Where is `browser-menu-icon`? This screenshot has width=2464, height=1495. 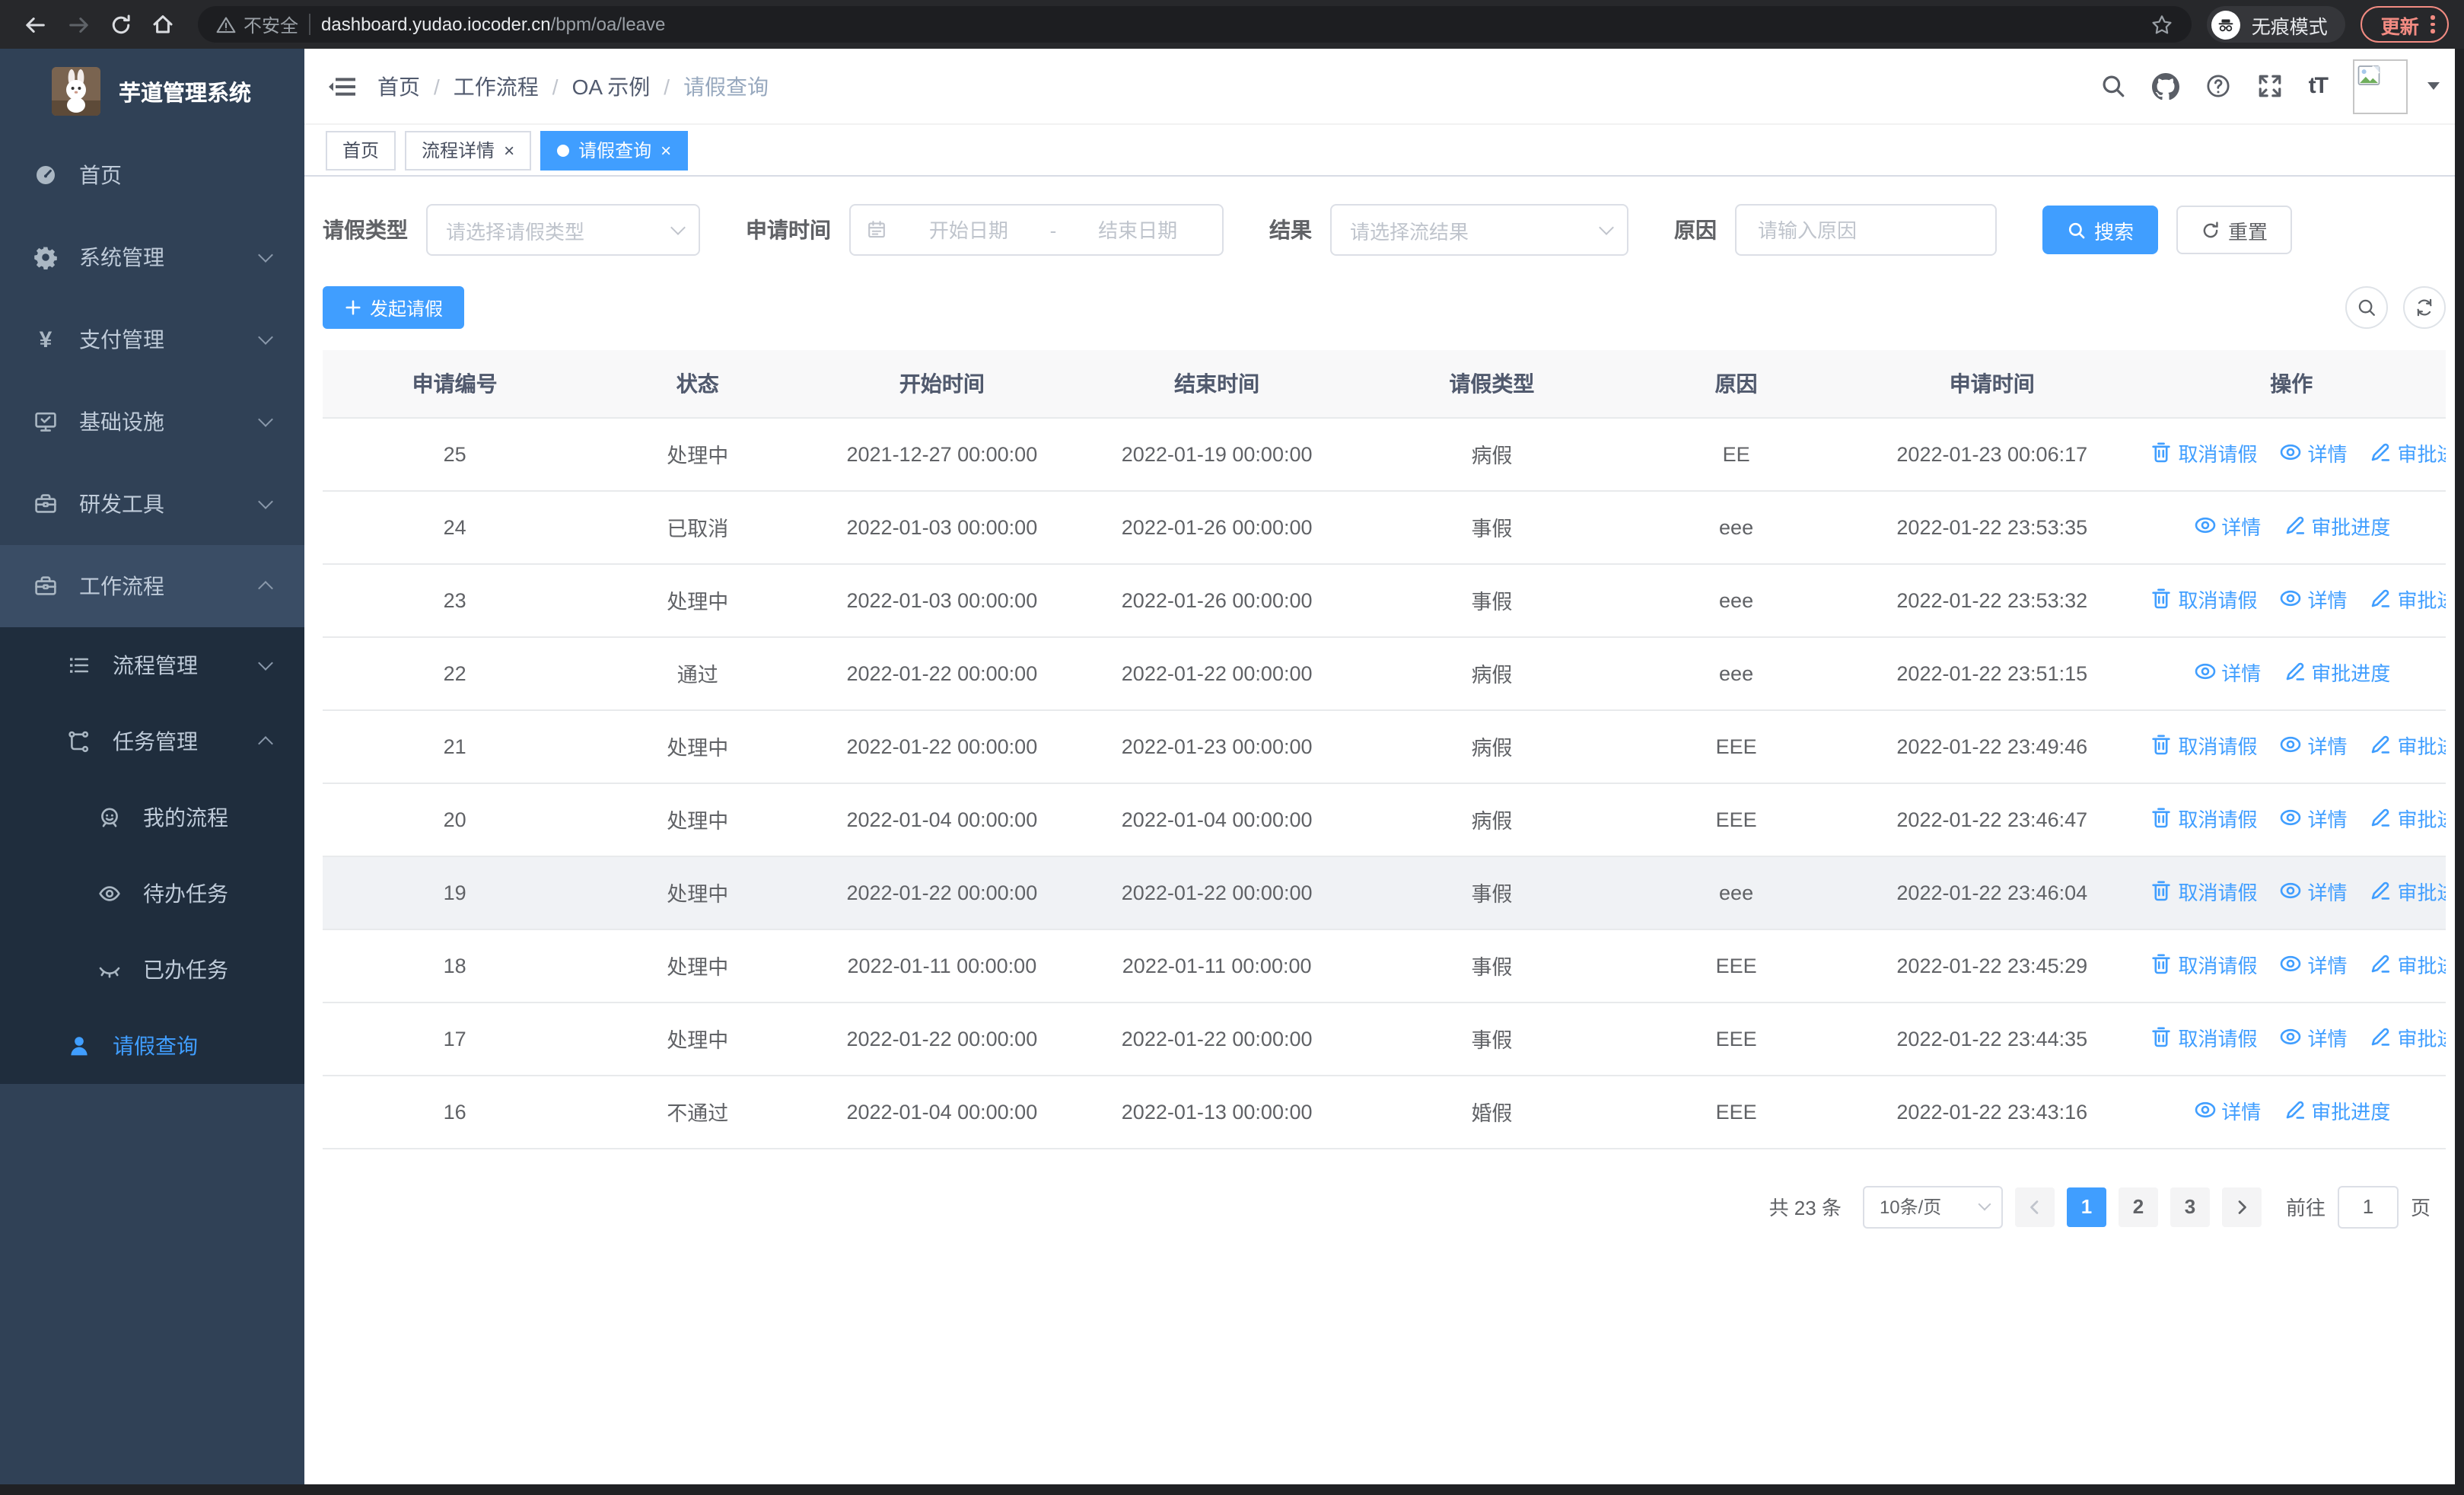
browser-menu-icon is located at coordinates (2433, 24).